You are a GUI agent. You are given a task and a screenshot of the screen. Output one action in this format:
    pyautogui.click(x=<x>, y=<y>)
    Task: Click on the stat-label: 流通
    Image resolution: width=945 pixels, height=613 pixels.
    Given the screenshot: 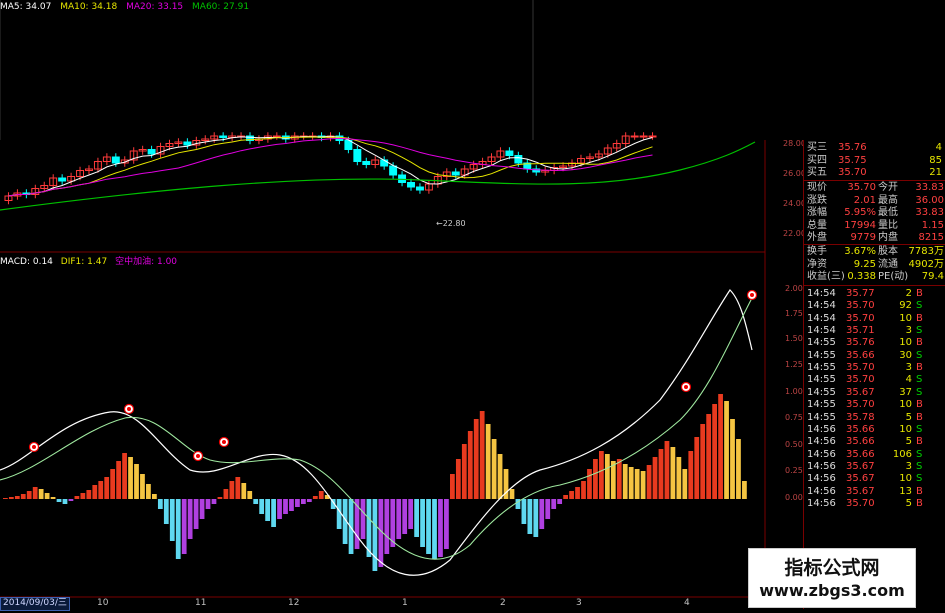 What is the action you would take?
    pyautogui.click(x=888, y=264)
    